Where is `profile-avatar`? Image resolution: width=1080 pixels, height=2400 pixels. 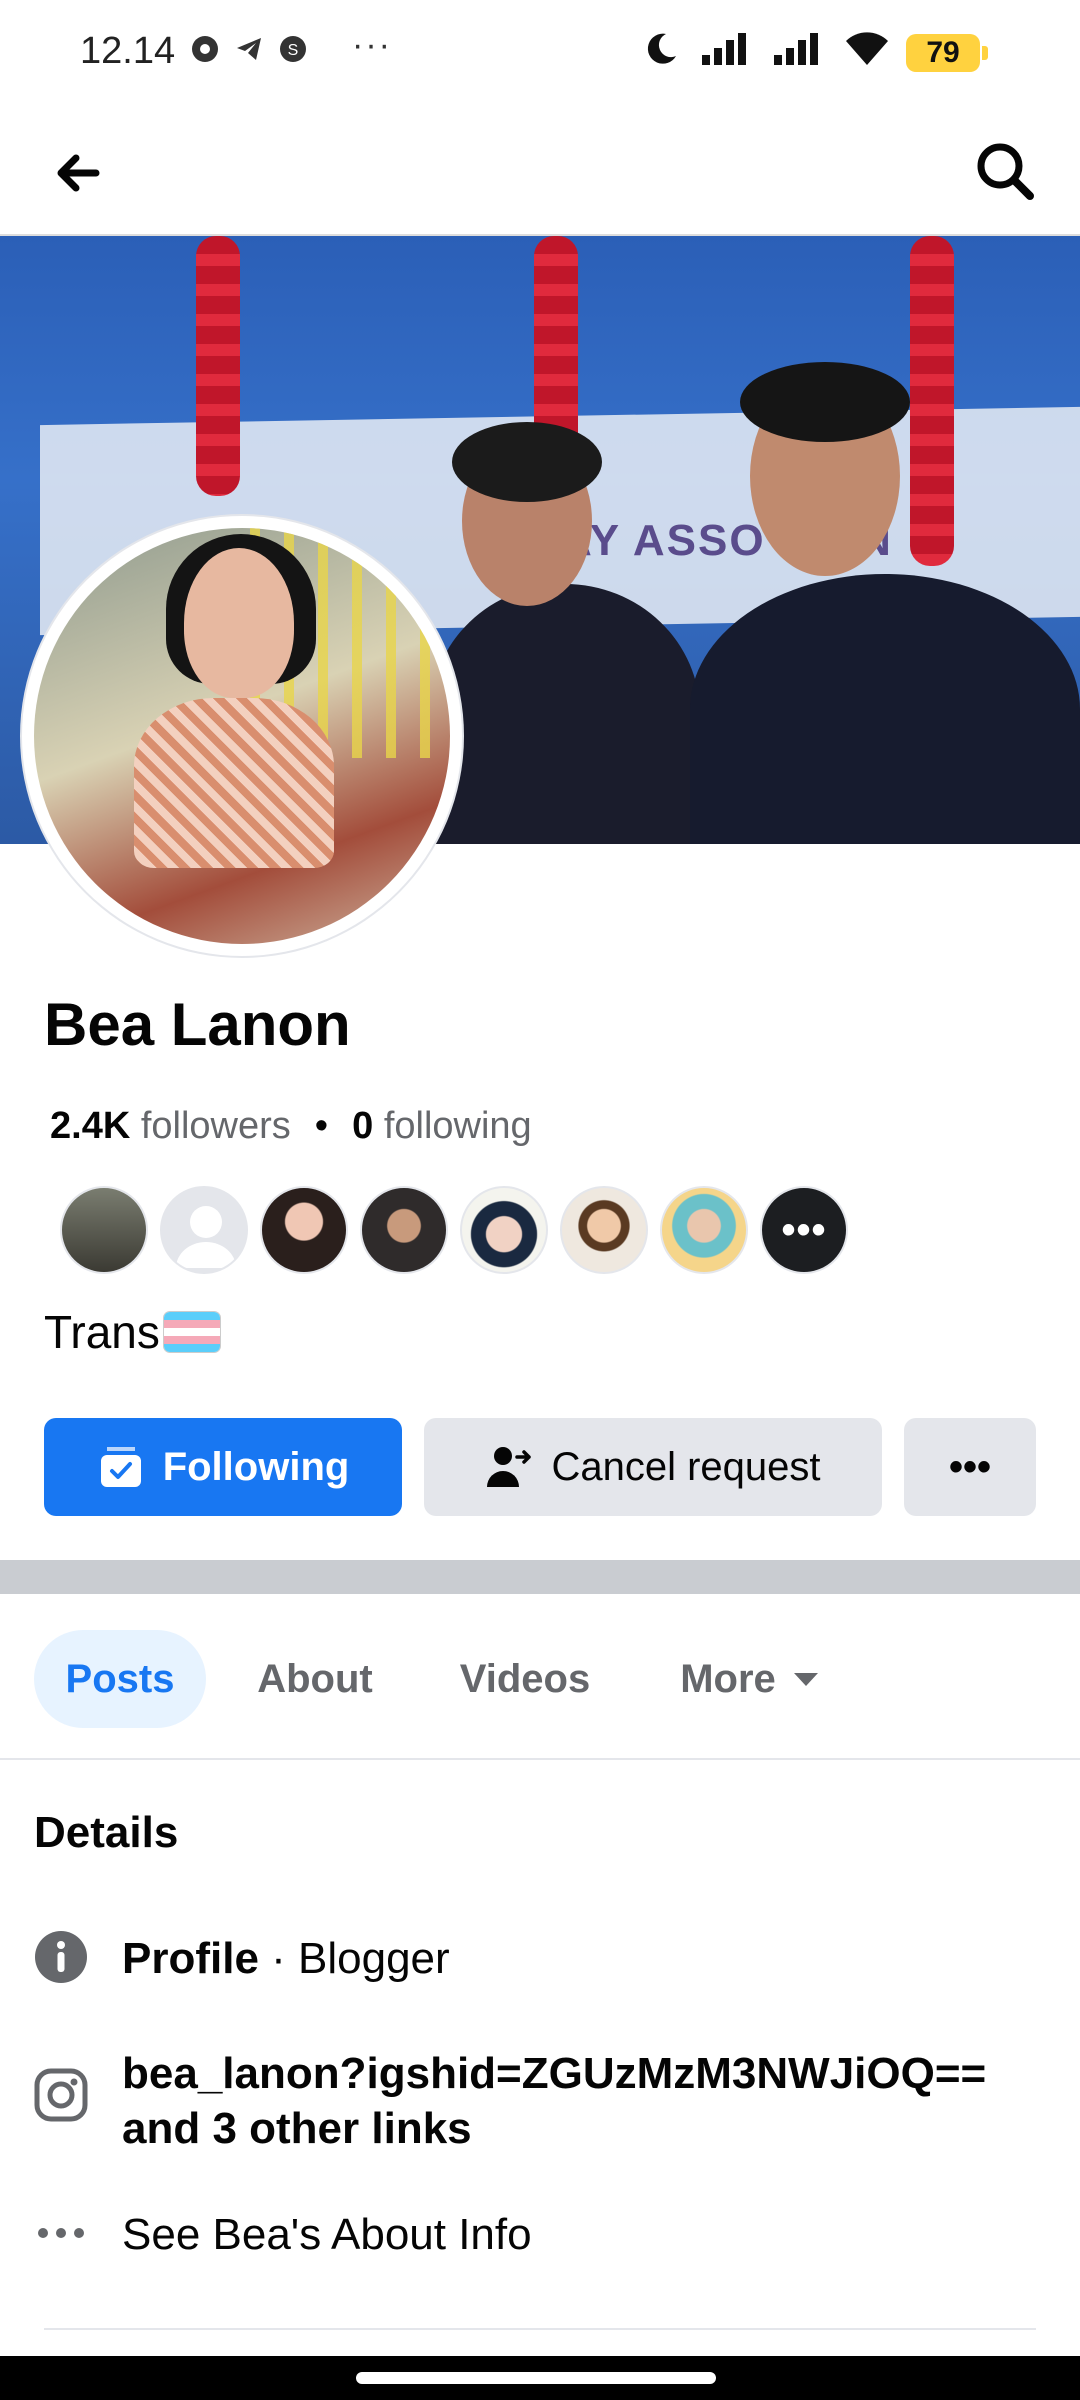 profile-avatar is located at coordinates (242, 736).